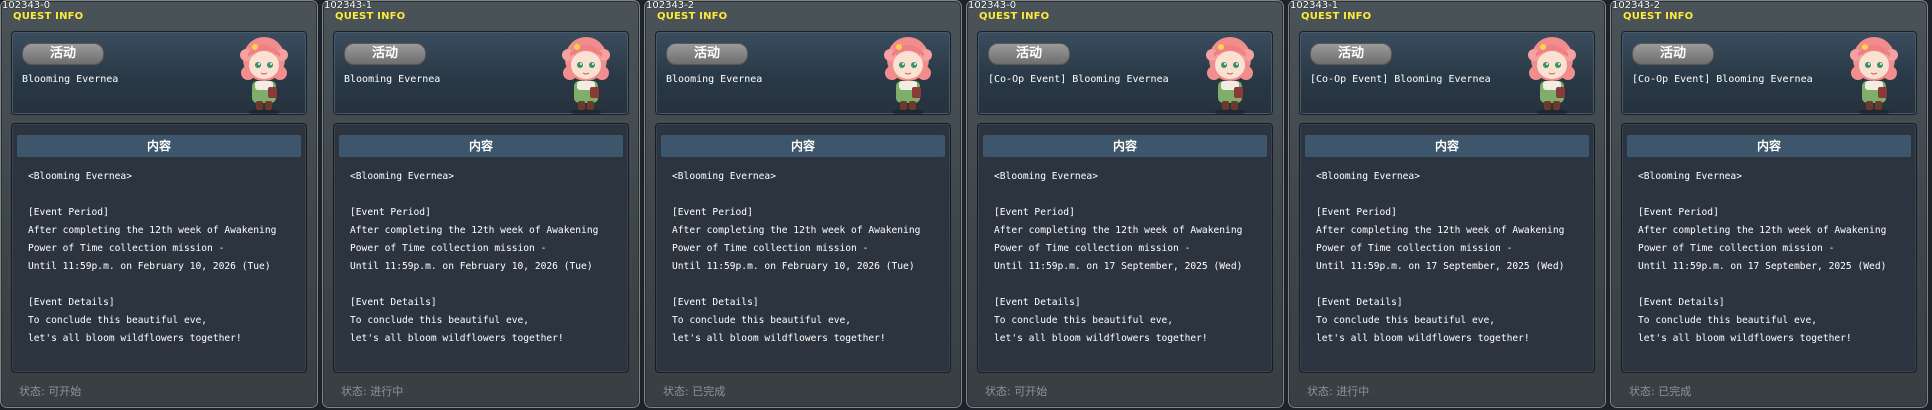 Image resolution: width=1932 pixels, height=410 pixels. Describe the element at coordinates (1660, 391) in the screenshot. I see `quest-status: 状态: 已完成` at that location.